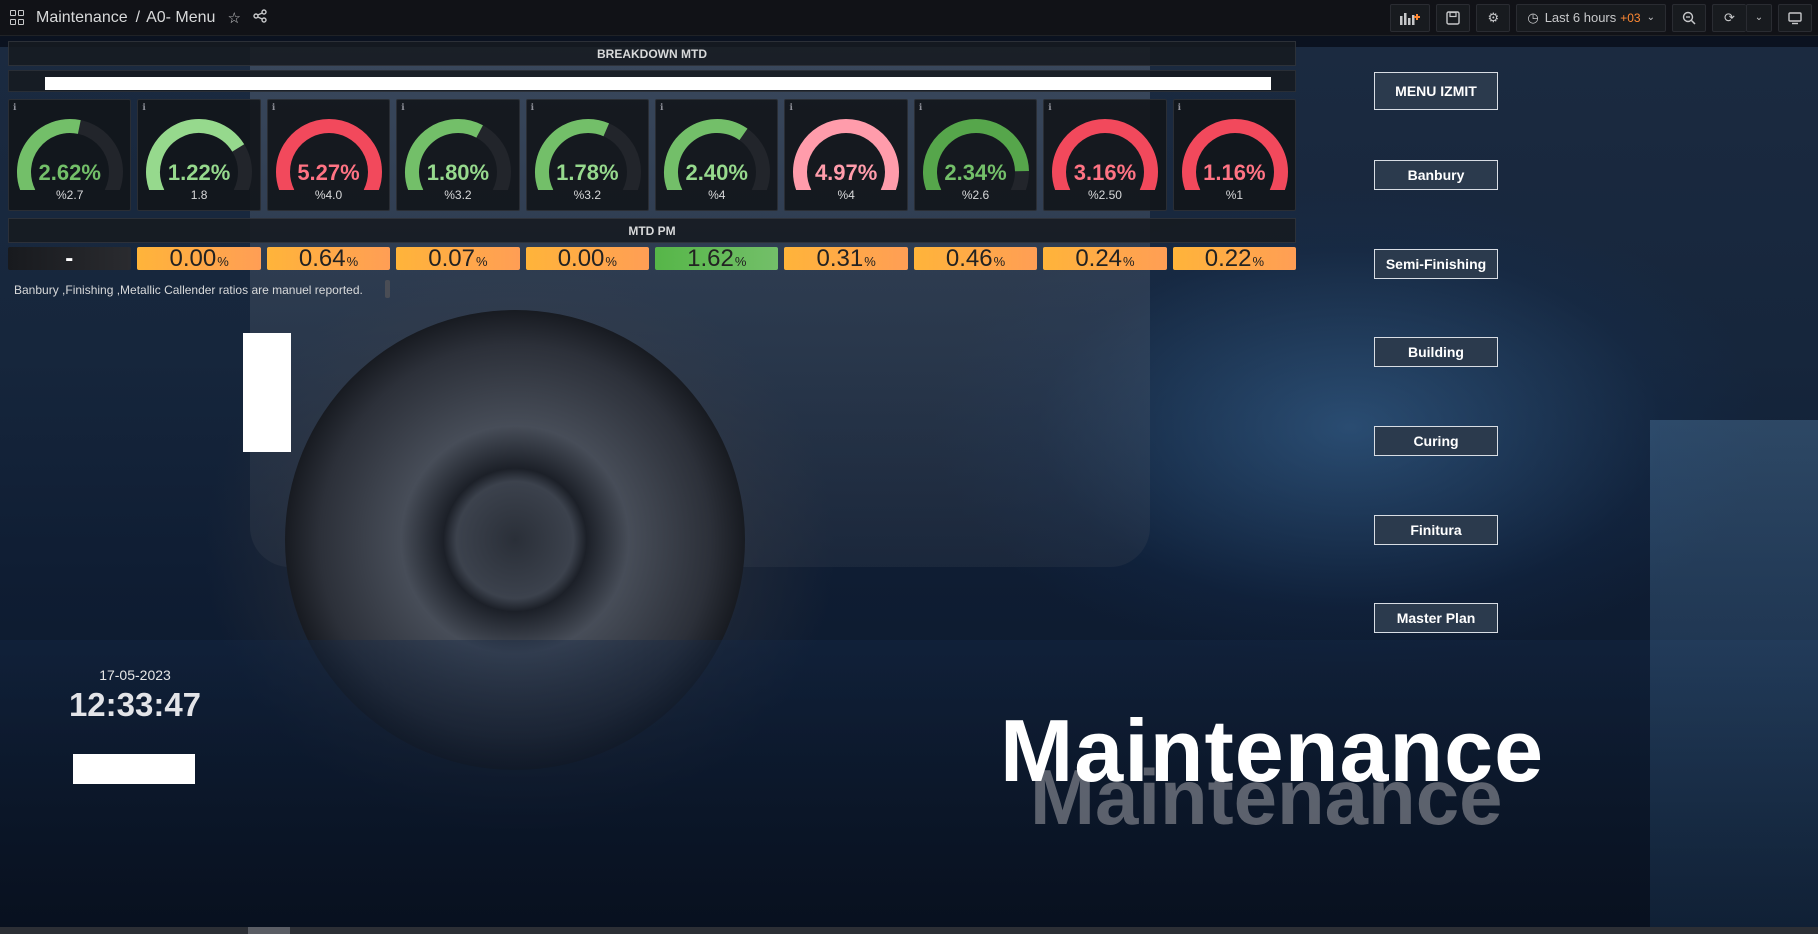  Describe the element at coordinates (975, 195) in the screenshot. I see `gauge-target-label: %2.6` at that location.